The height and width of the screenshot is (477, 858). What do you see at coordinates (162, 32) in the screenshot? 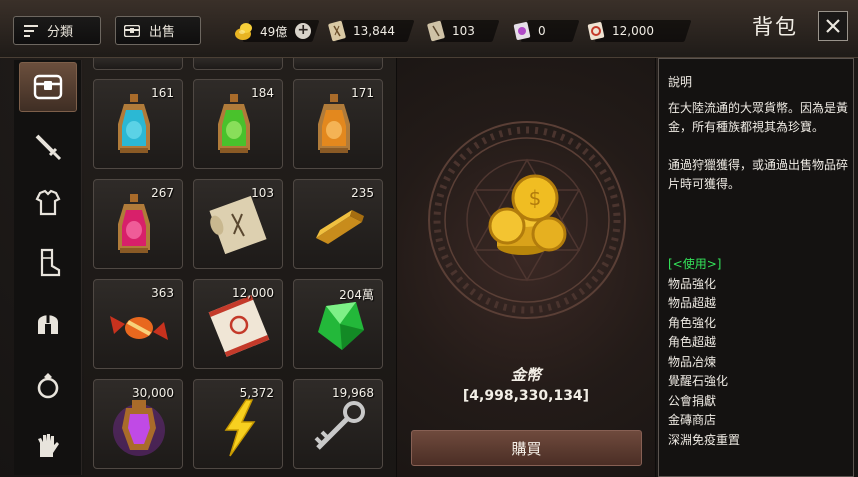
I see `sell-button-label: 出售` at bounding box center [162, 32].